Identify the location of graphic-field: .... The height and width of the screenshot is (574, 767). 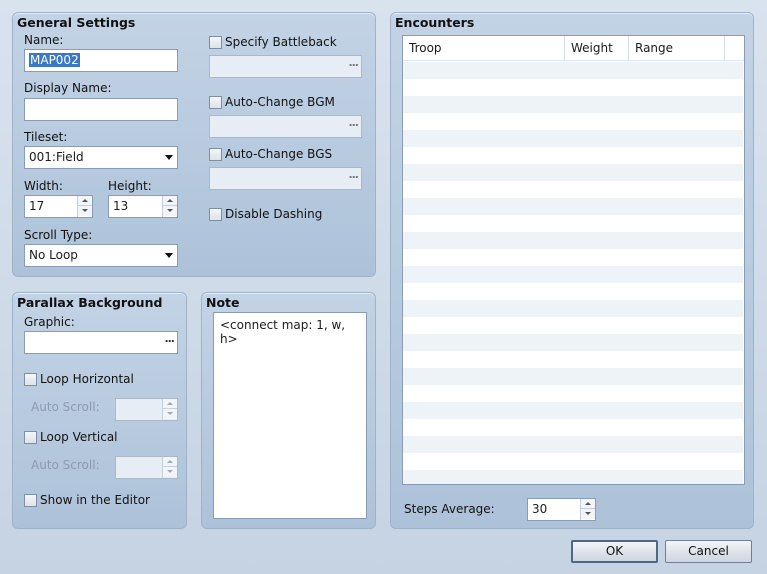
(101, 342).